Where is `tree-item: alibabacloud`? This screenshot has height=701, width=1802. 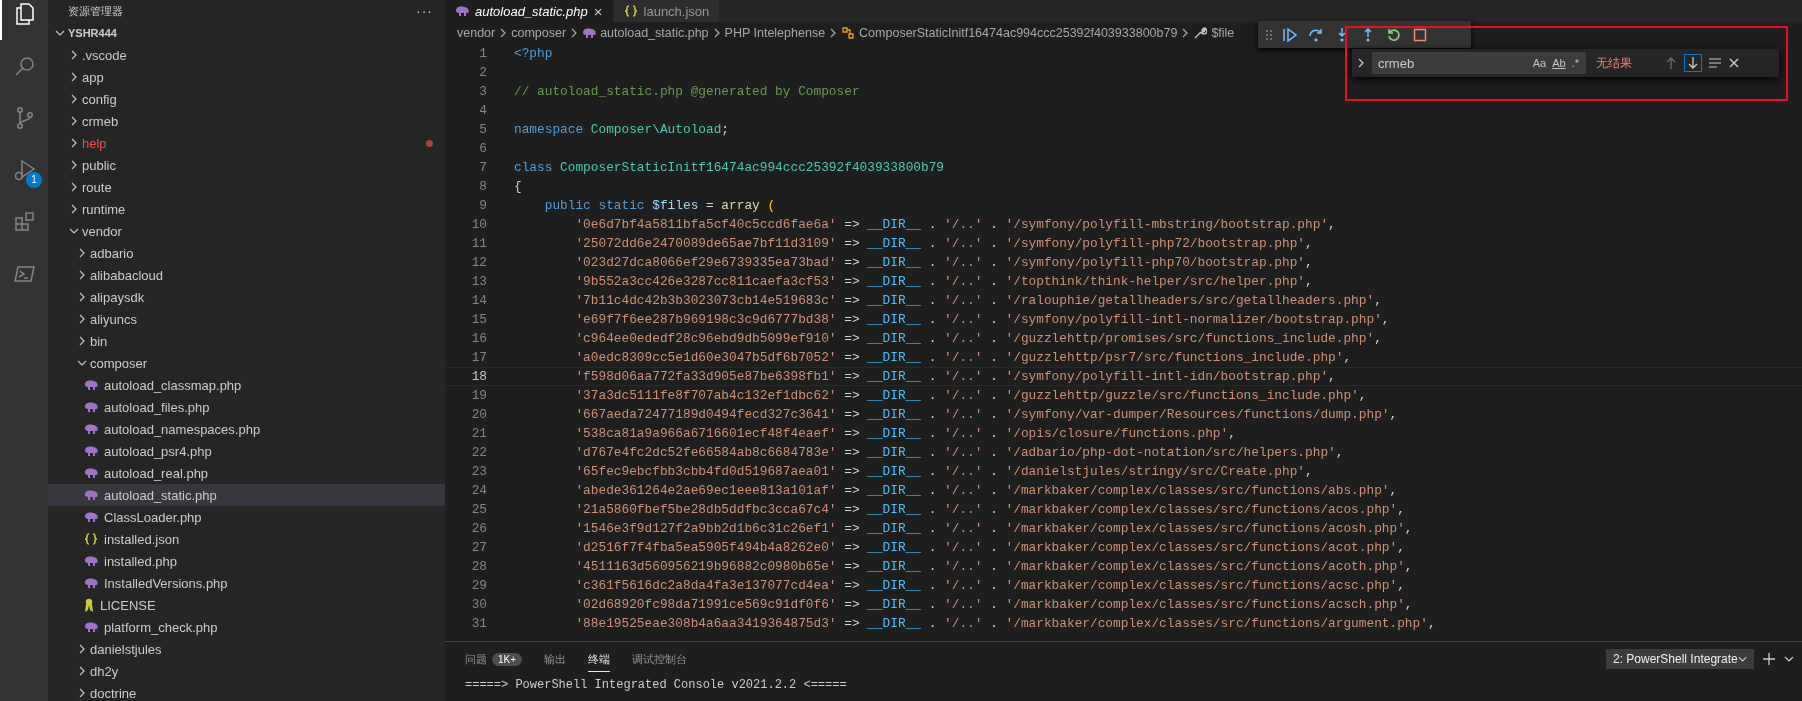
tree-item: alibabacloud is located at coordinates (246, 275).